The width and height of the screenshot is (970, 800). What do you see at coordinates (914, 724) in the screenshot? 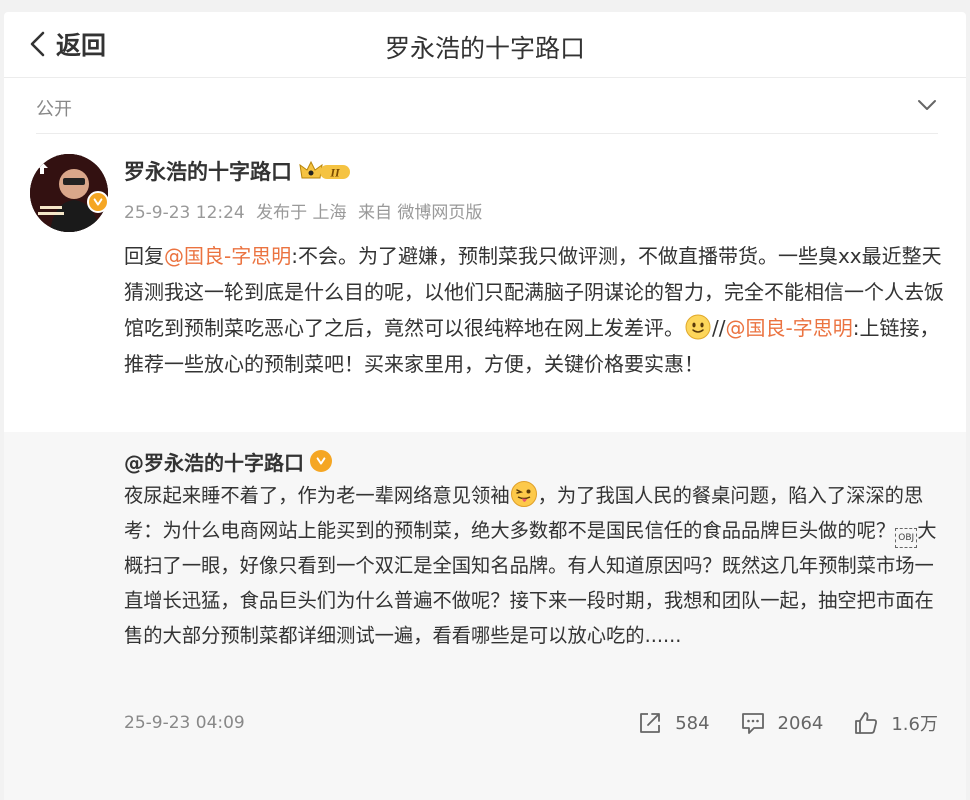
I see `like-count: 1.6万` at bounding box center [914, 724].